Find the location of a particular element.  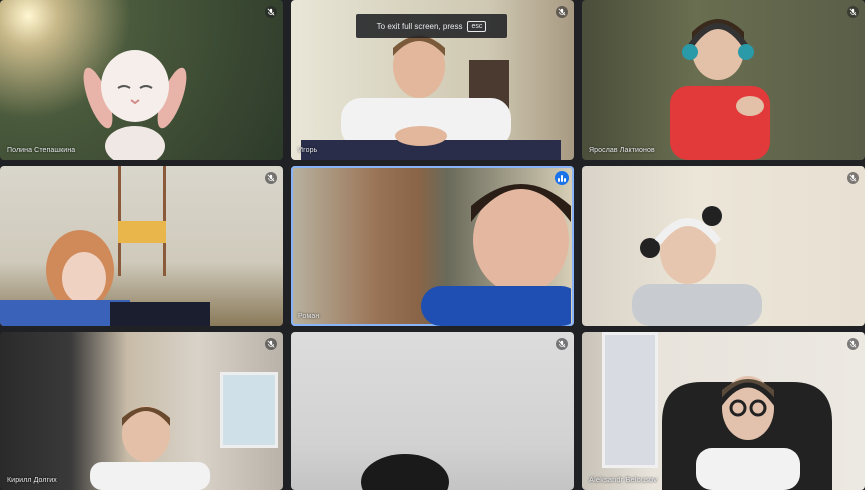

participant-name: Ярослав Лактионов is located at coordinates (622, 150).